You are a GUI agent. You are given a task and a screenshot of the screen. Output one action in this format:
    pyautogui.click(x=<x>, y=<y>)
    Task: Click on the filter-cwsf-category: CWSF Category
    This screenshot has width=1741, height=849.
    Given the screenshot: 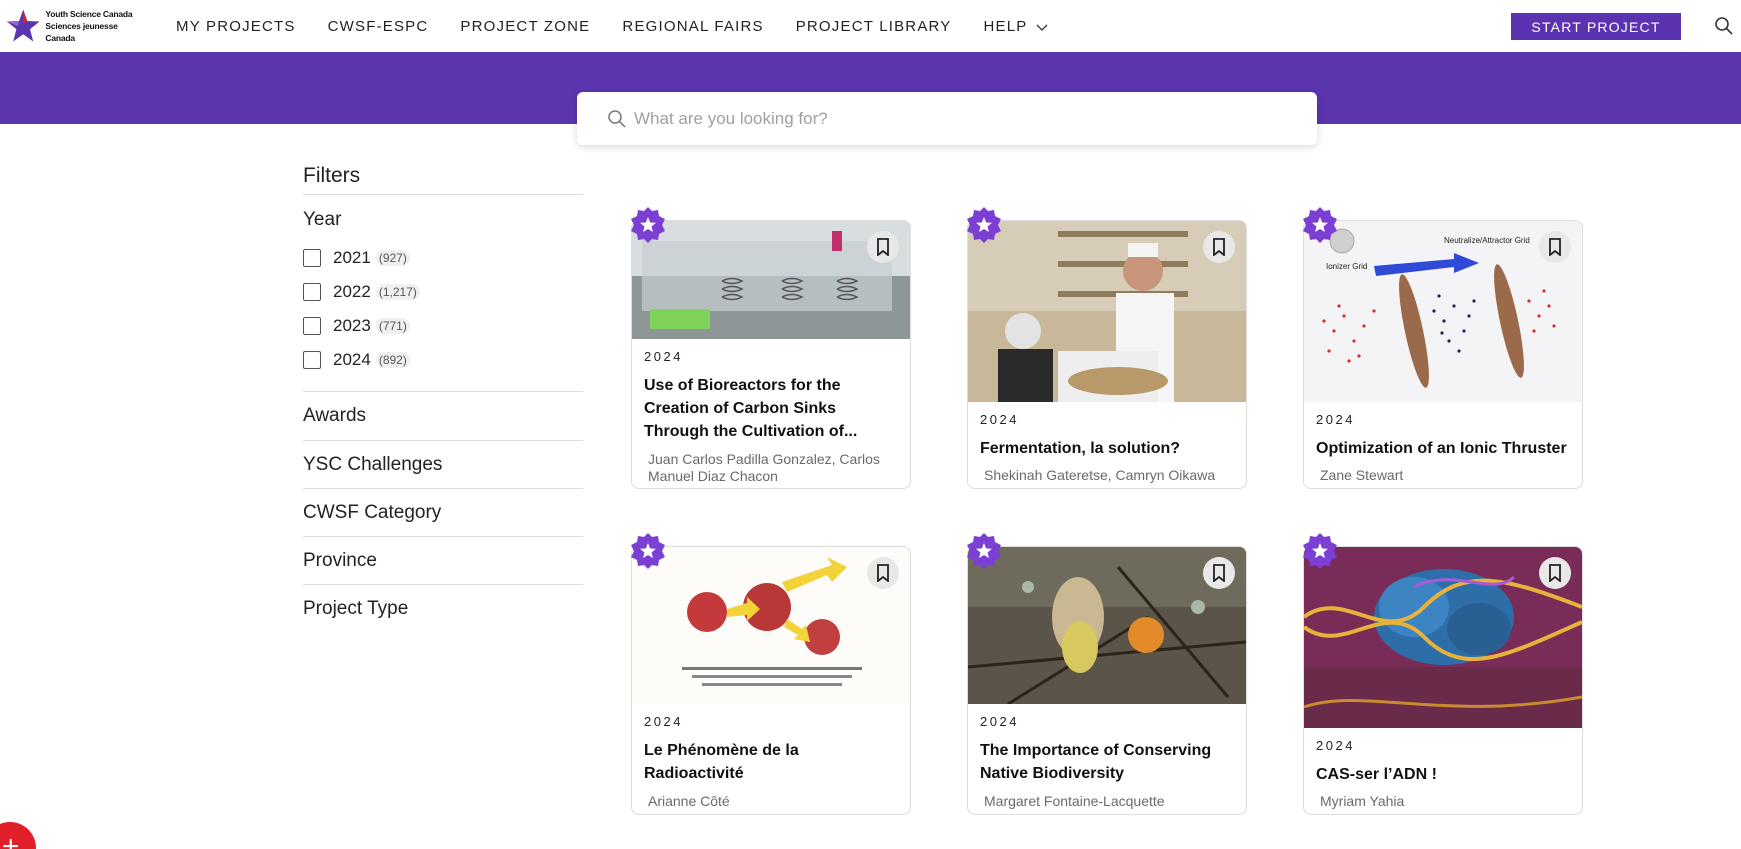 What is the action you would take?
    pyautogui.click(x=443, y=512)
    